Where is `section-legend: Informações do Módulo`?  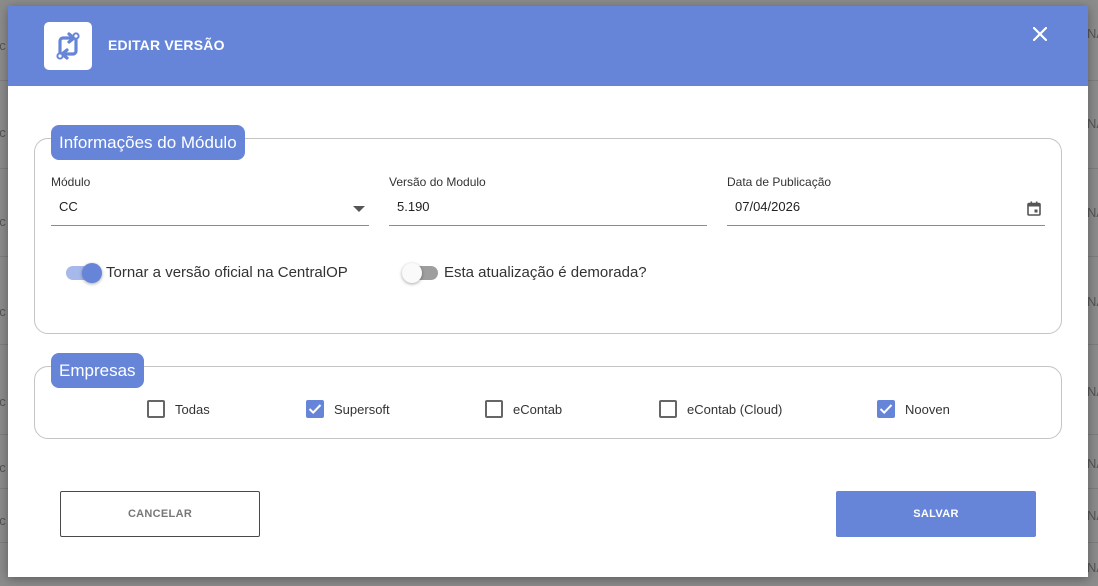 section-legend: Informações do Módulo is located at coordinates (148, 142).